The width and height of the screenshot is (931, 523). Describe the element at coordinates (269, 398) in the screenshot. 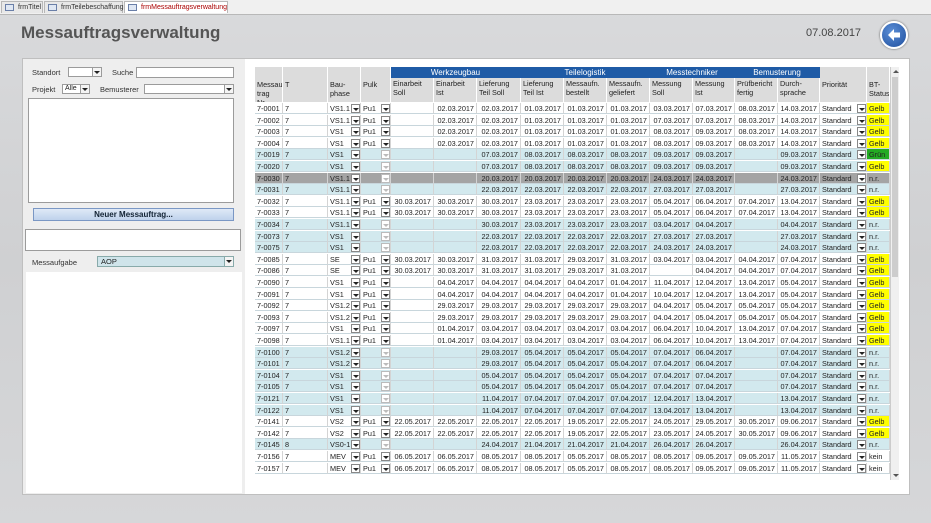

I see `cell-nr: 7-0121` at that location.